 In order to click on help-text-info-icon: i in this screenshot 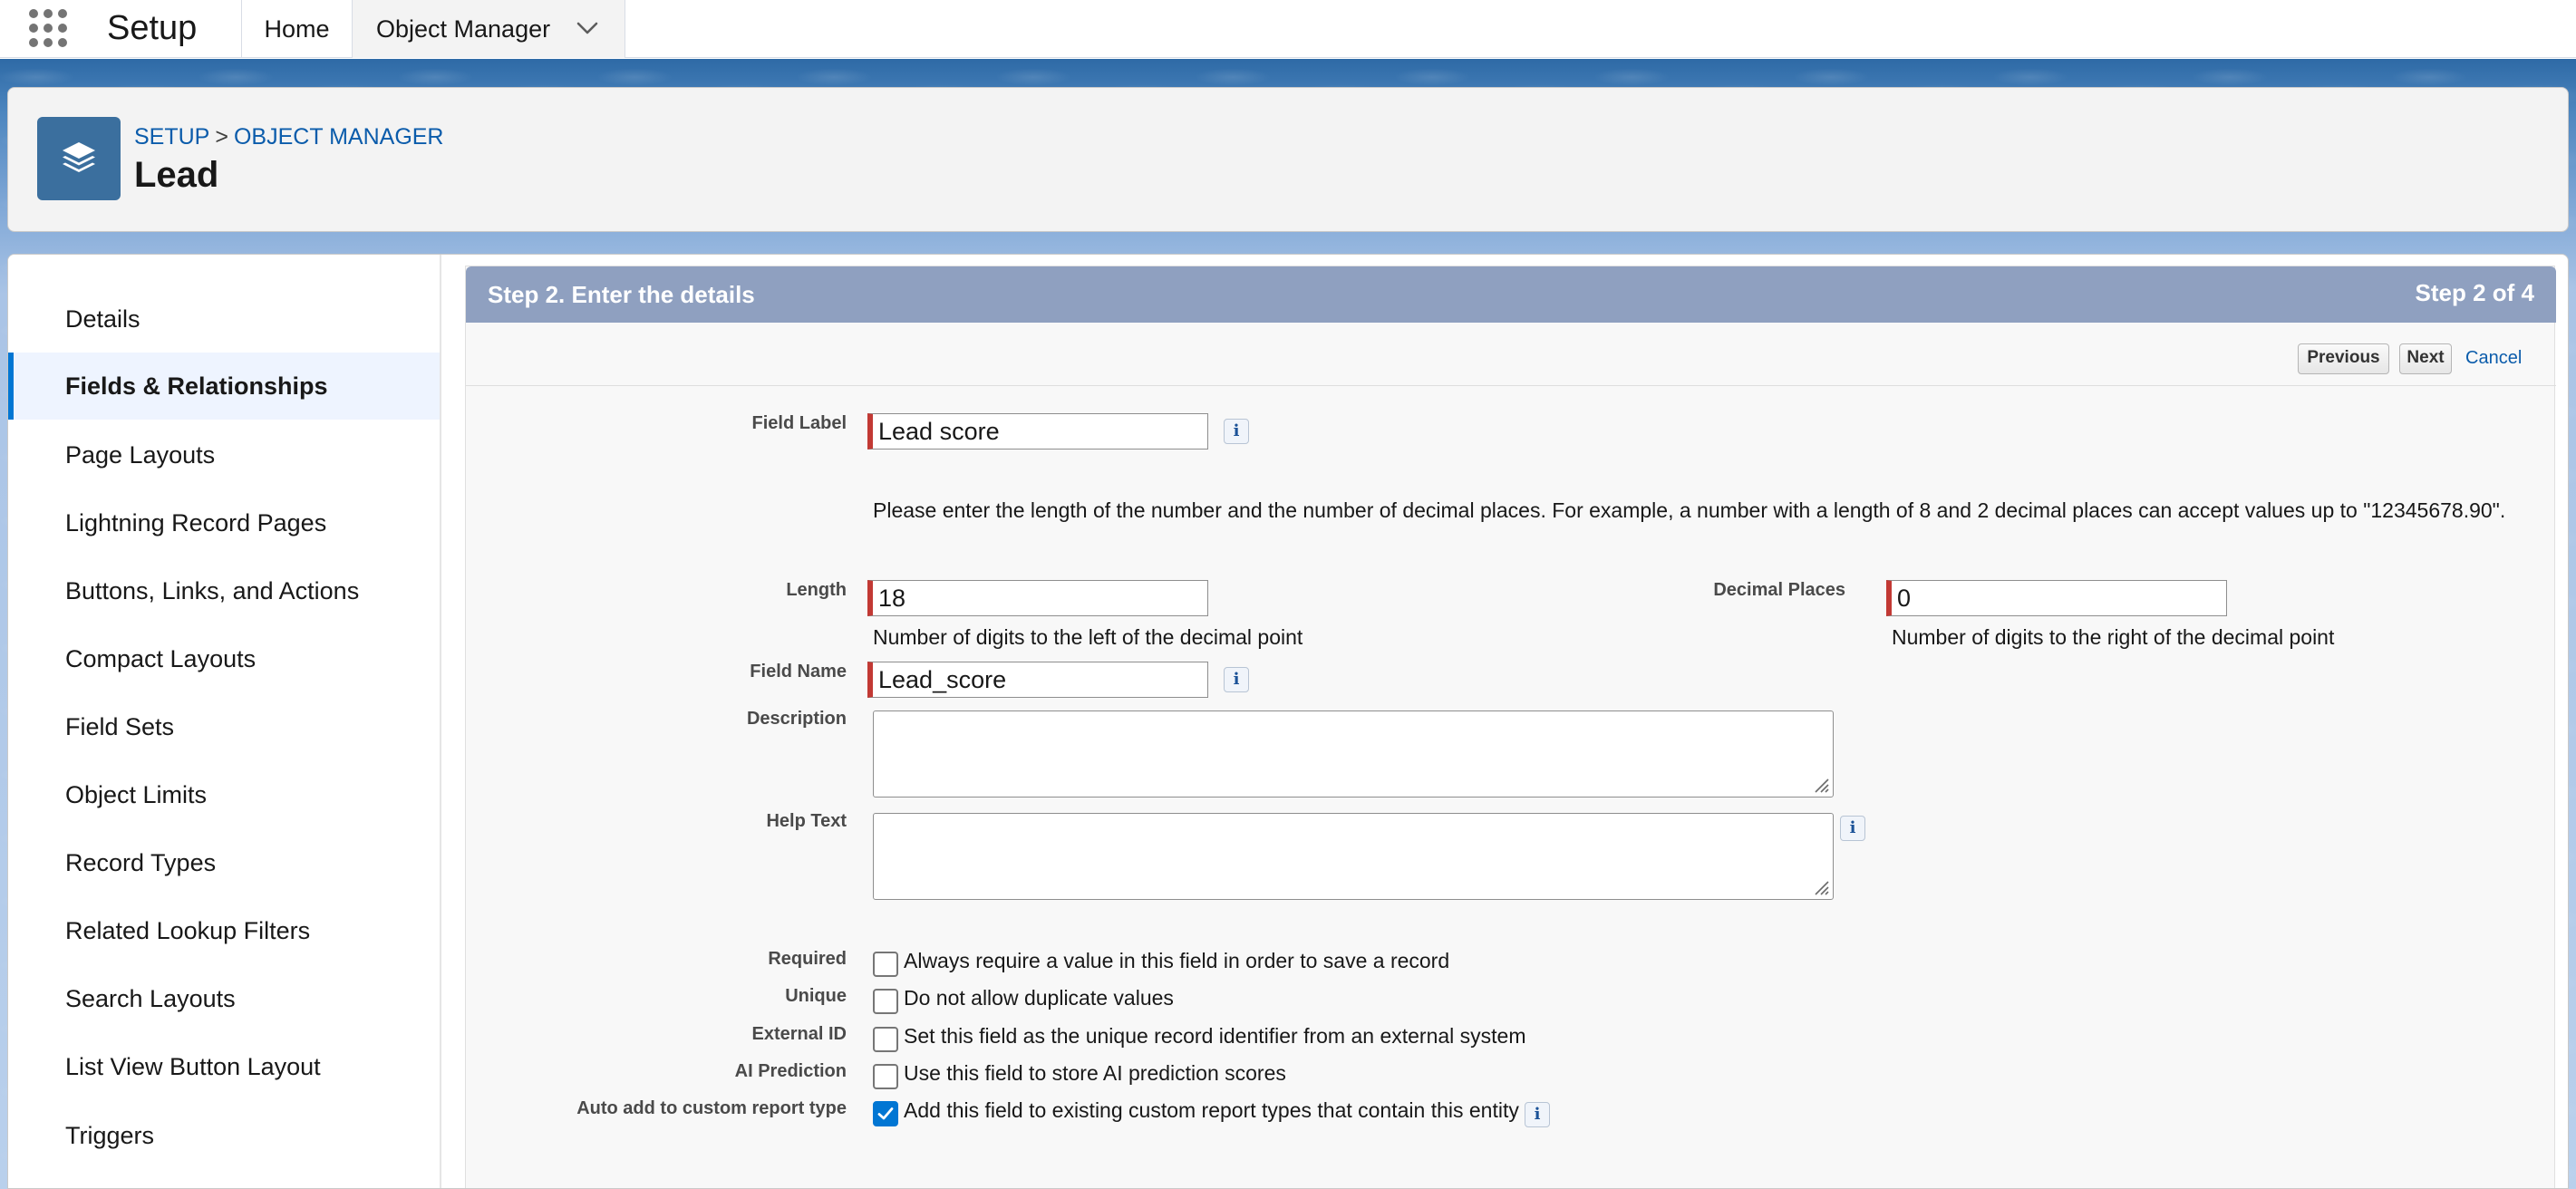, I will do `click(1852, 828)`.